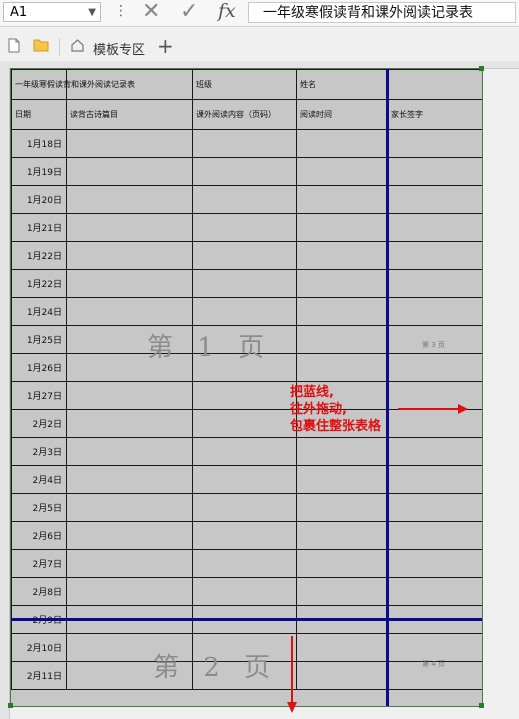 The height and width of the screenshot is (719, 519). Describe the element at coordinates (39, 507) in the screenshot. I see `date-cell: 2月5日` at that location.